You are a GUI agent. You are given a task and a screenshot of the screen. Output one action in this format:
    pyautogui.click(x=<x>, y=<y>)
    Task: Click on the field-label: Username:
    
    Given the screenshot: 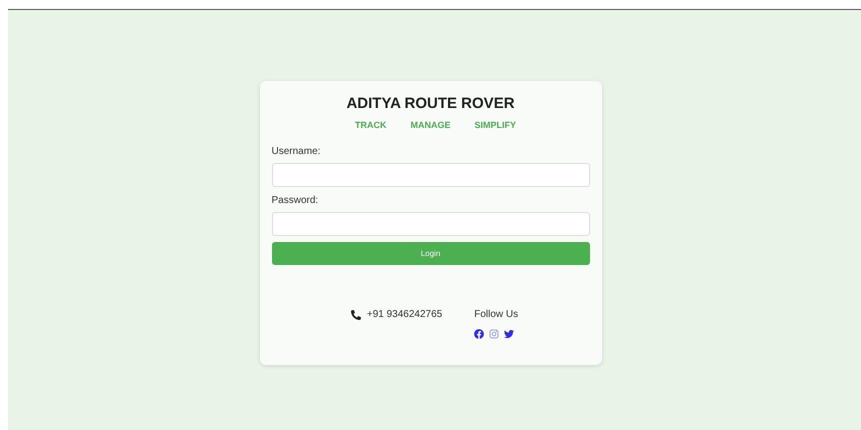 What is the action you would take?
    pyautogui.click(x=297, y=151)
    